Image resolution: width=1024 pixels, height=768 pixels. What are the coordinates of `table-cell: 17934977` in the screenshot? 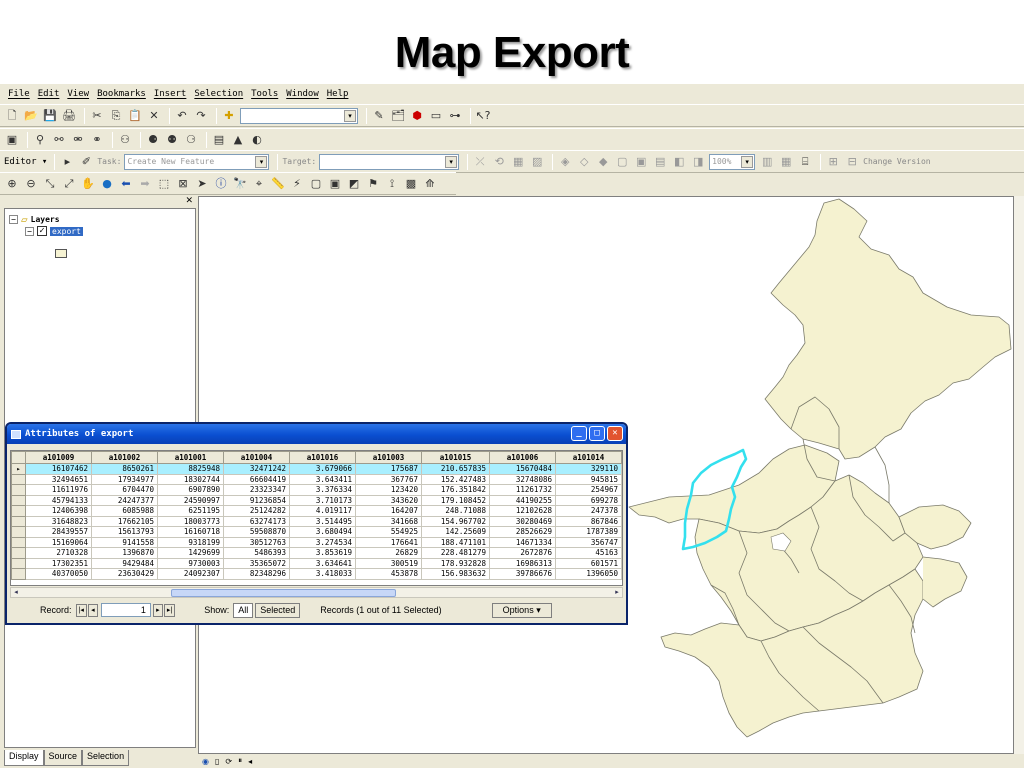 It's located at (124, 479).